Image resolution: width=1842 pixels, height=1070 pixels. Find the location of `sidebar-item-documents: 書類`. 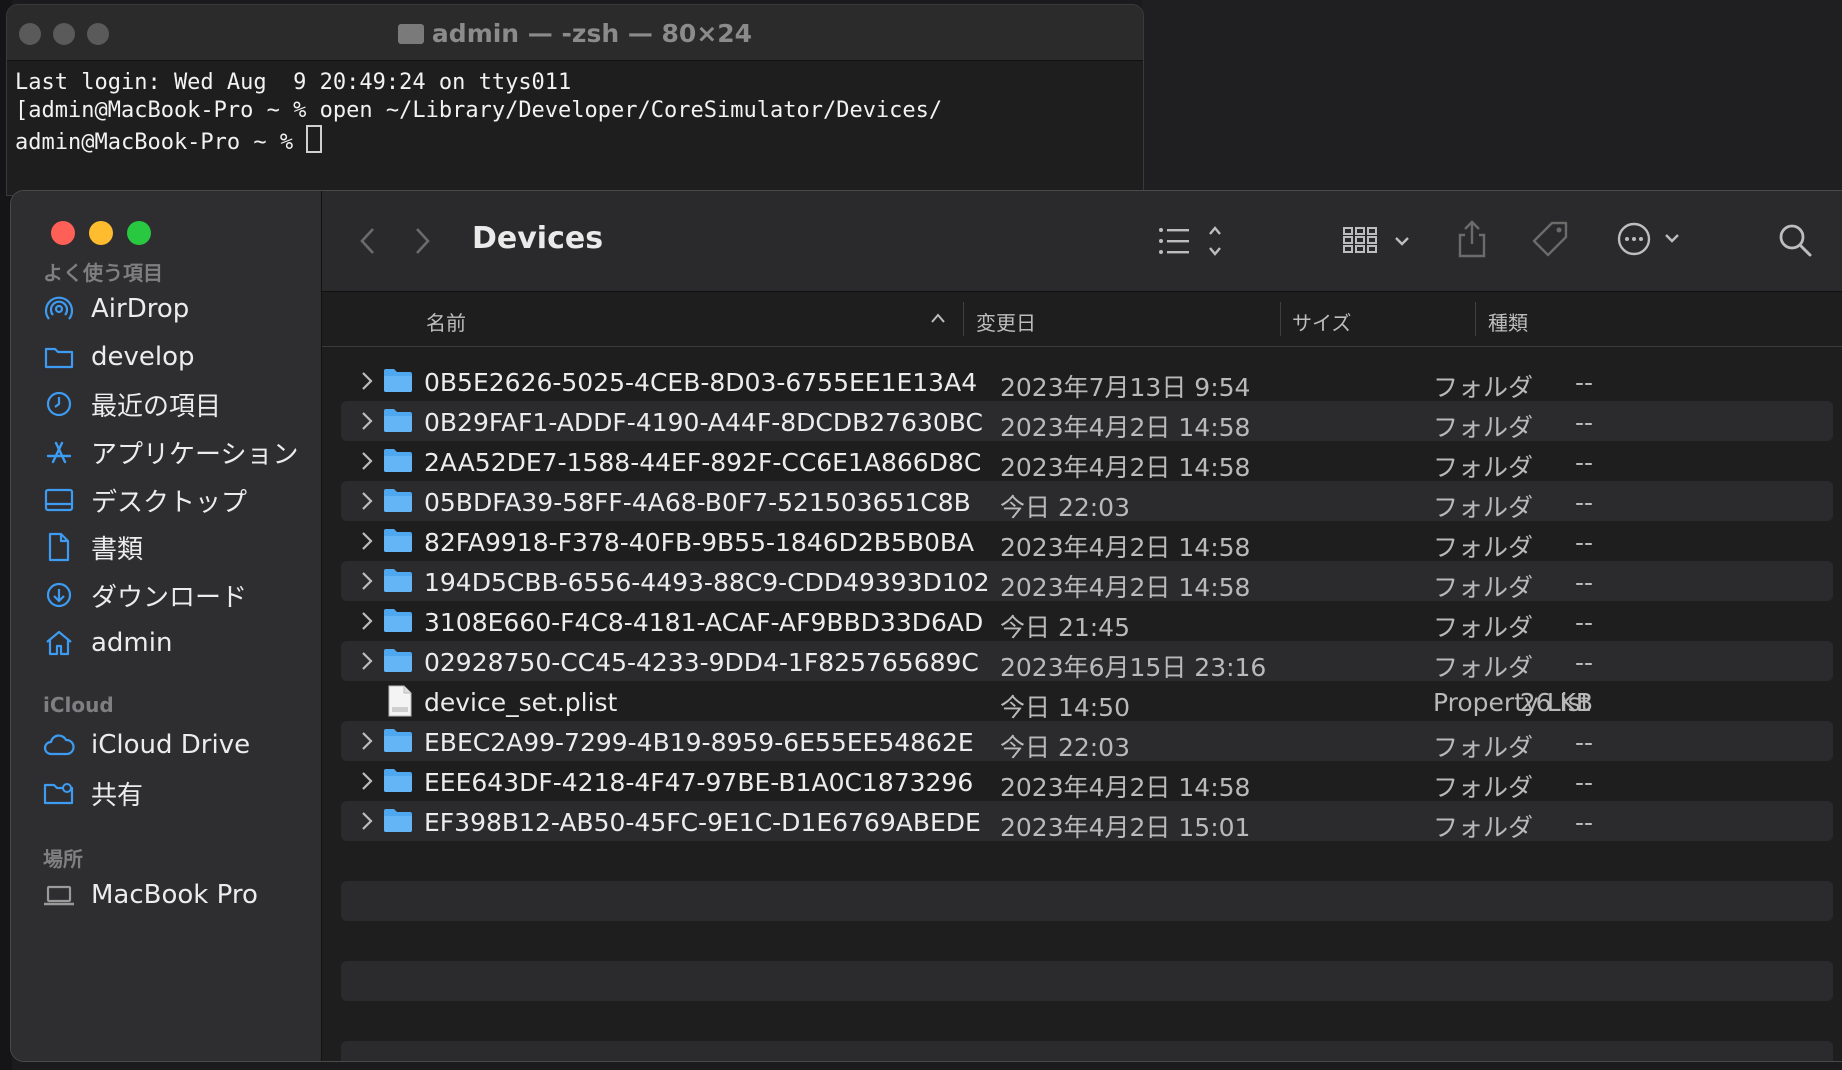

sidebar-item-documents: 書類 is located at coordinates (178, 547).